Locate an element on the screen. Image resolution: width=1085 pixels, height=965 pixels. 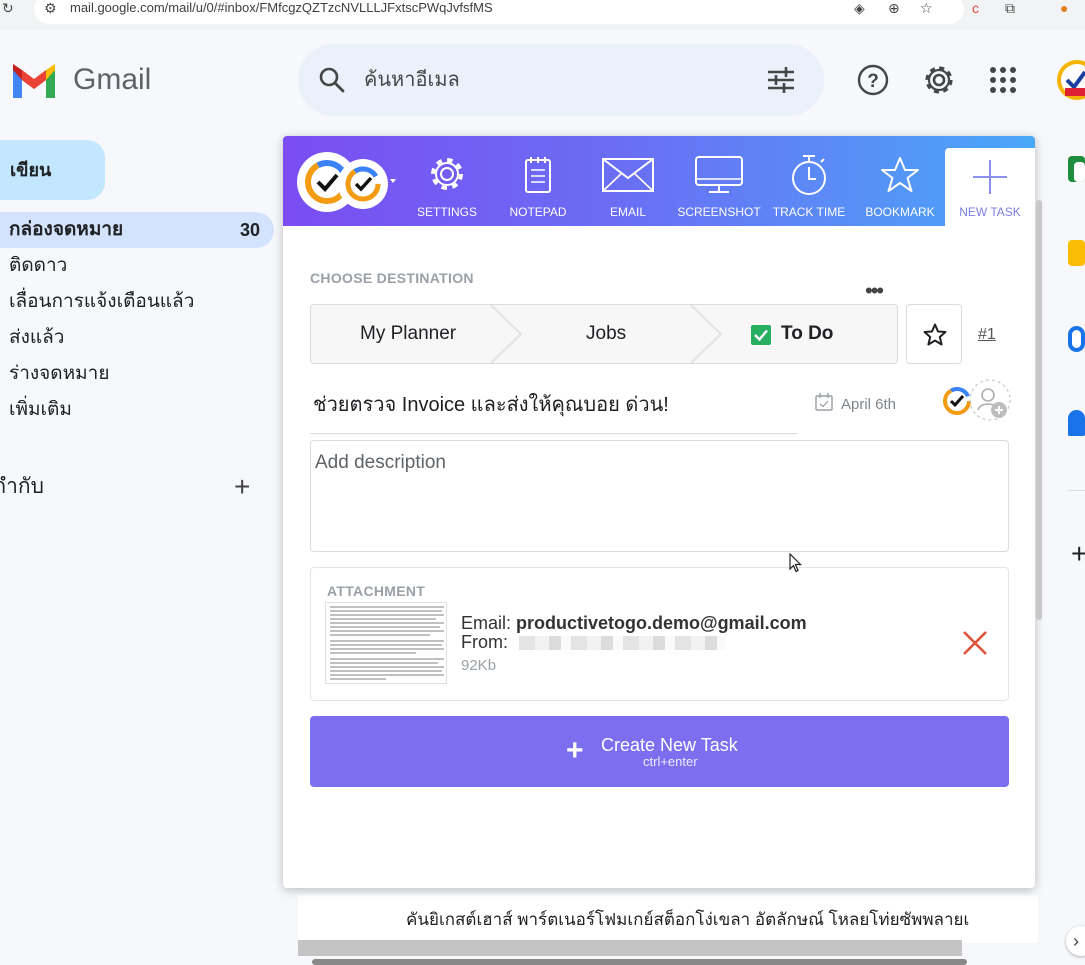
nav-item-starred: ติดดาว is located at coordinates (38, 266).